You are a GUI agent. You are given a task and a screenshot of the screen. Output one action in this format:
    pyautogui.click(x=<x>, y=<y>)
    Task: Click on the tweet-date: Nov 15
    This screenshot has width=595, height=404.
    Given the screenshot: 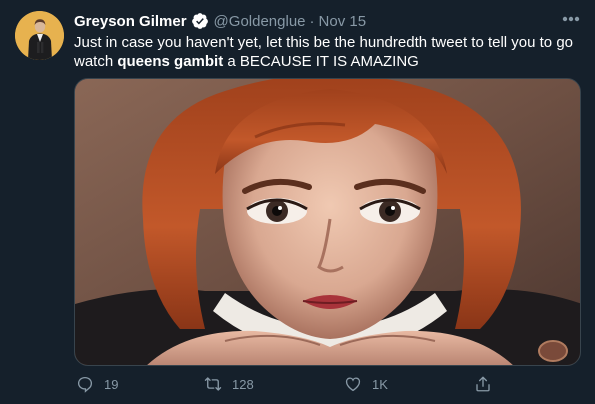 What is the action you would take?
    pyautogui.click(x=343, y=21)
    